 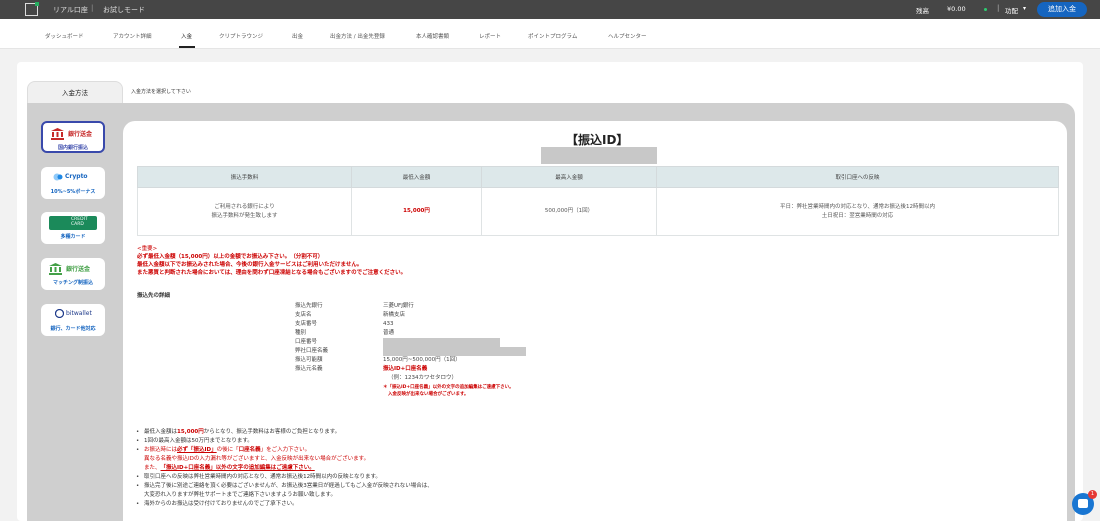 What do you see at coordinates (186, 36) in the screenshot?
I see `nav-deposit: 入金` at bounding box center [186, 36].